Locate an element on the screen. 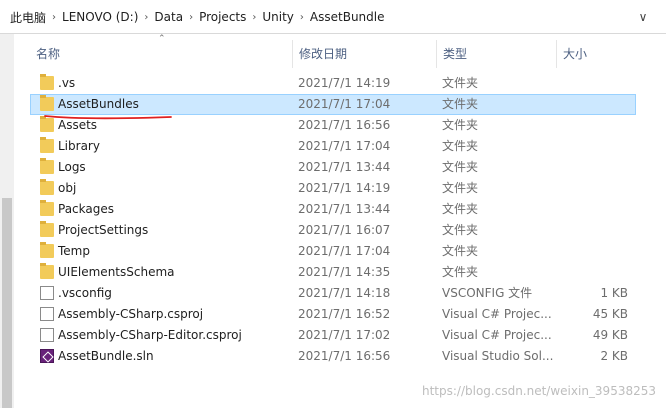 This screenshot has width=666, height=408. list-item: Packages 2021/7/1 13:44 文件夹 is located at coordinates (333, 209).